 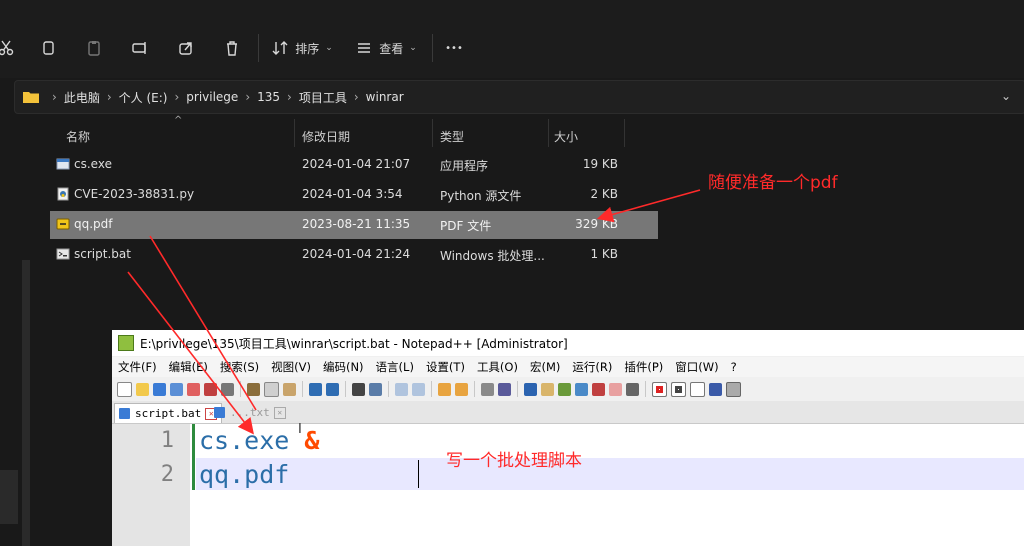 I want to click on show-all-chars-icon, so click(x=504, y=389).